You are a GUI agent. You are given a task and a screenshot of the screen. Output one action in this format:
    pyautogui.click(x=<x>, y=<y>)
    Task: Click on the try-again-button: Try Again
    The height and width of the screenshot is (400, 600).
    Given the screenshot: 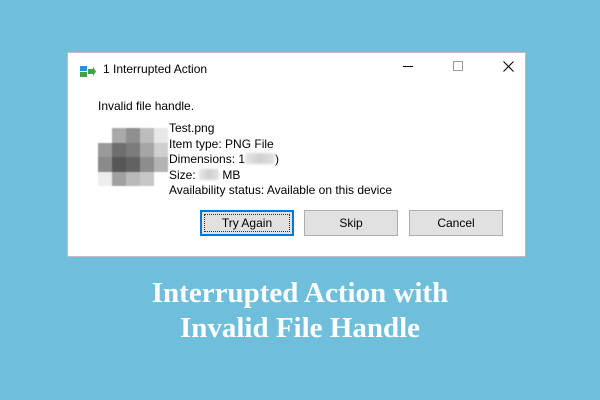 What is the action you would take?
    pyautogui.click(x=247, y=223)
    